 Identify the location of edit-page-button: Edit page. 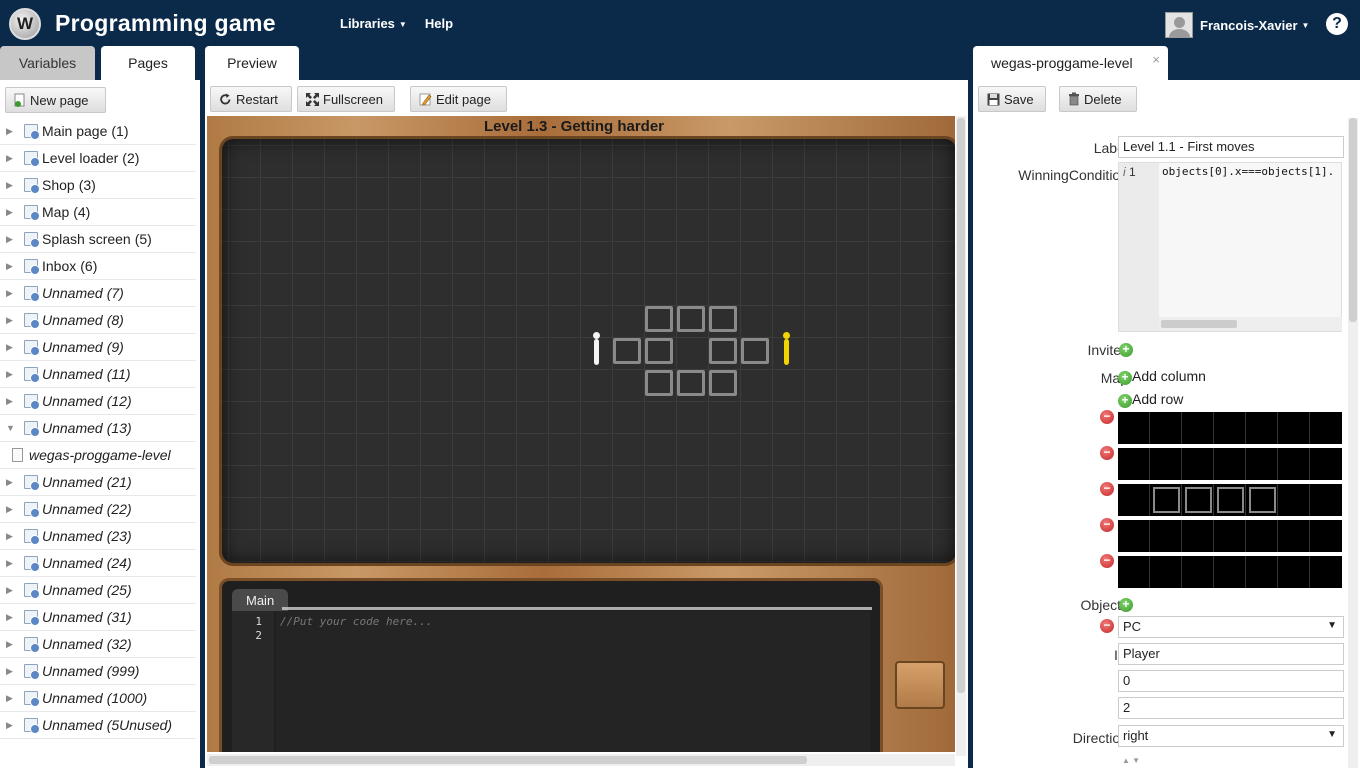
(458, 99).